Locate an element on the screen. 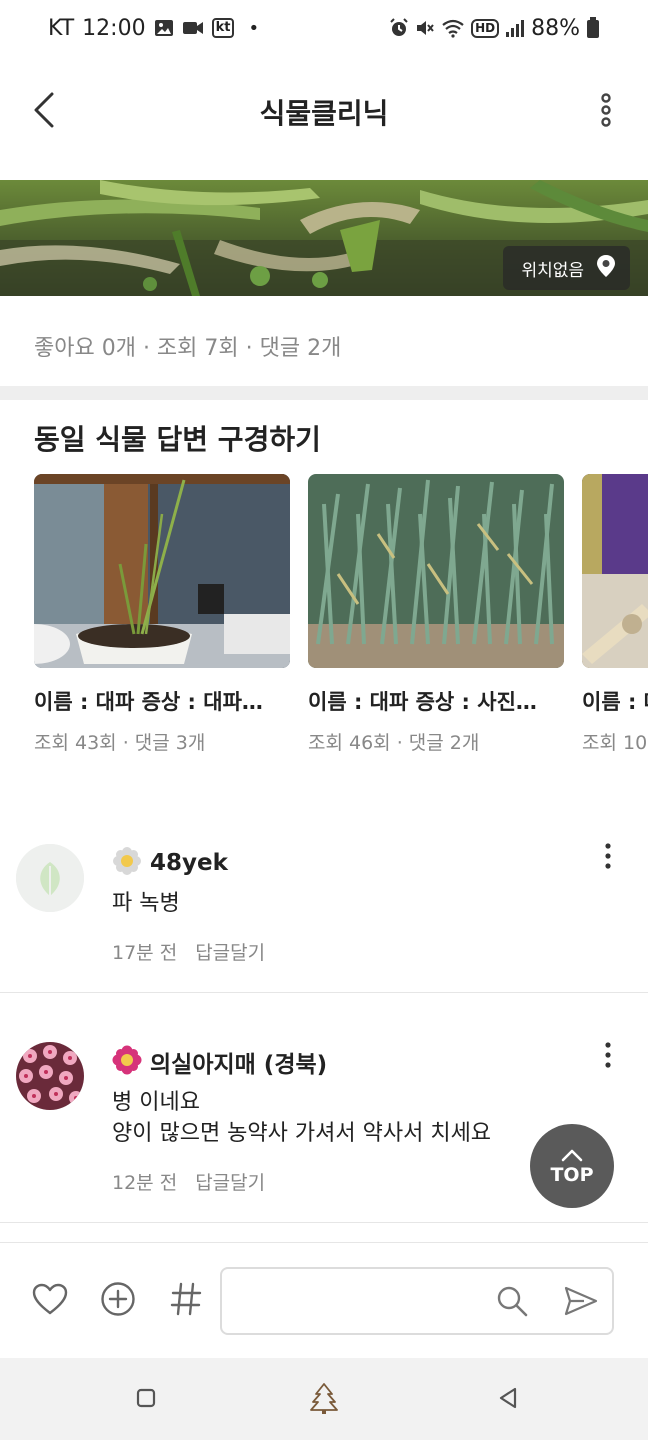  square-icon is located at coordinates (146, 1400).